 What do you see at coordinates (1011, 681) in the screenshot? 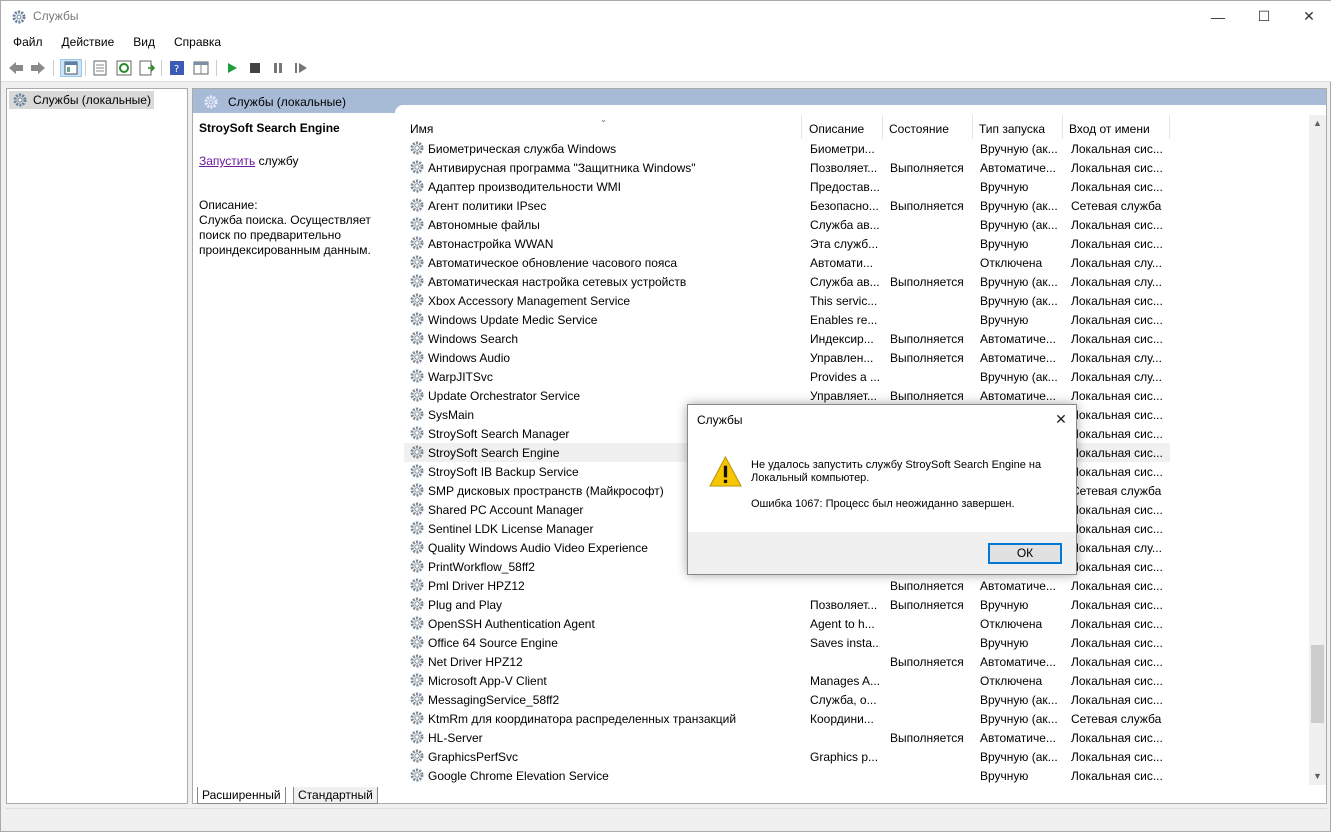
I see `service-startup-type: Отключена` at bounding box center [1011, 681].